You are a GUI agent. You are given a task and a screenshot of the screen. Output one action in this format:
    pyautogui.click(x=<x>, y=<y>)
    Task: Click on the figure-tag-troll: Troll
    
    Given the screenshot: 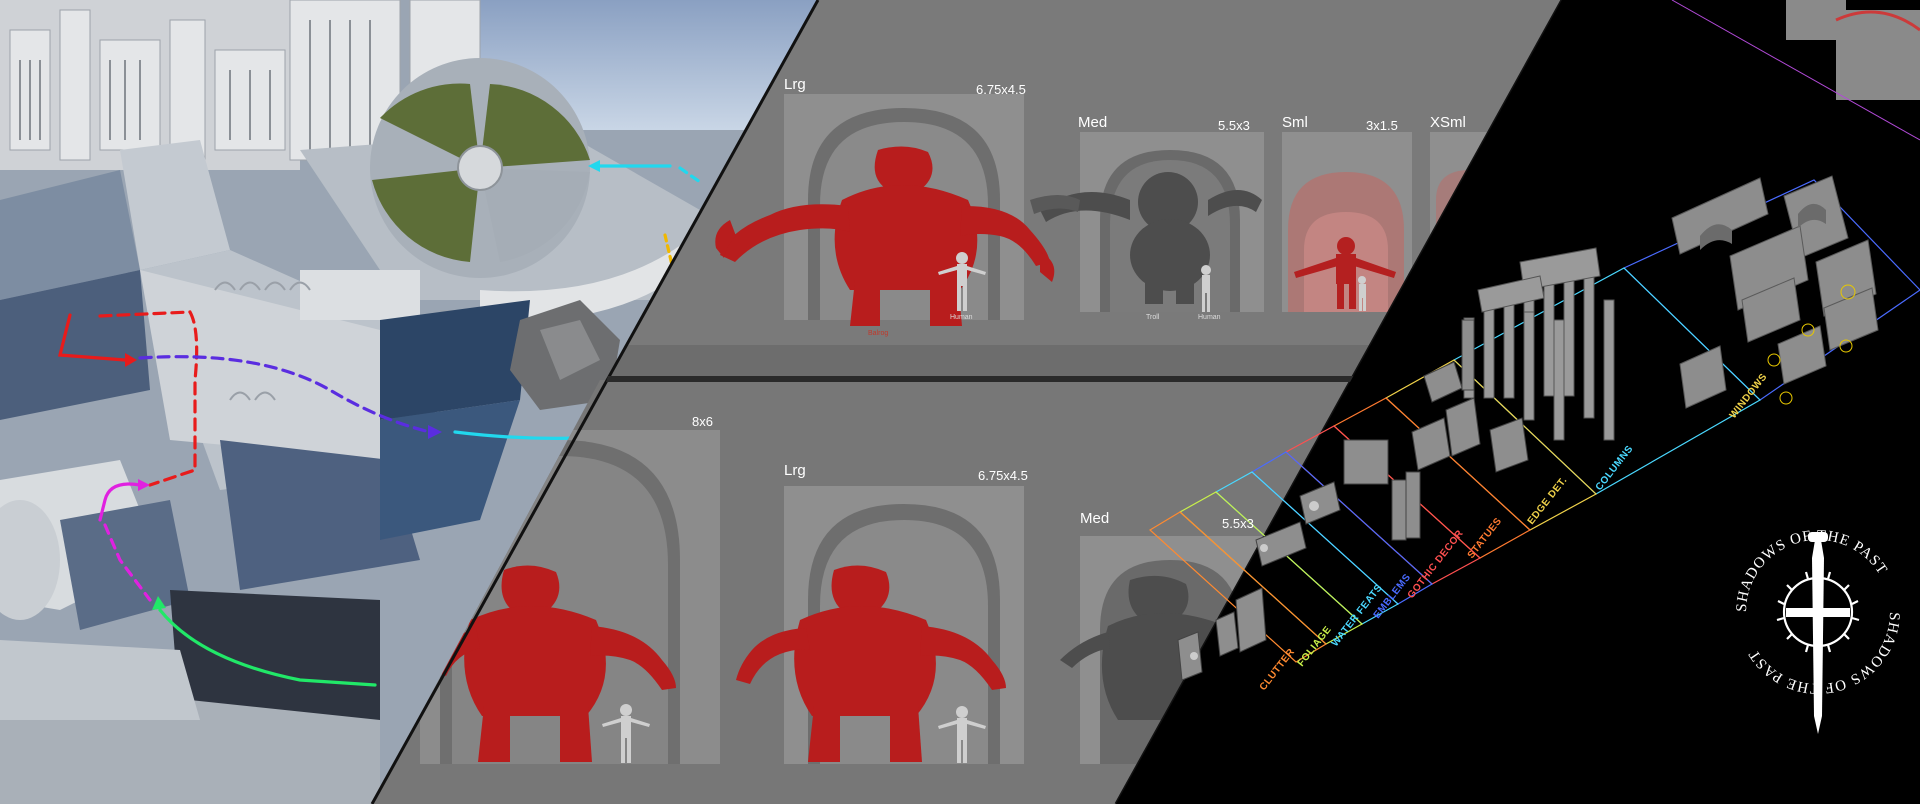 What is the action you would take?
    pyautogui.click(x=1153, y=317)
    